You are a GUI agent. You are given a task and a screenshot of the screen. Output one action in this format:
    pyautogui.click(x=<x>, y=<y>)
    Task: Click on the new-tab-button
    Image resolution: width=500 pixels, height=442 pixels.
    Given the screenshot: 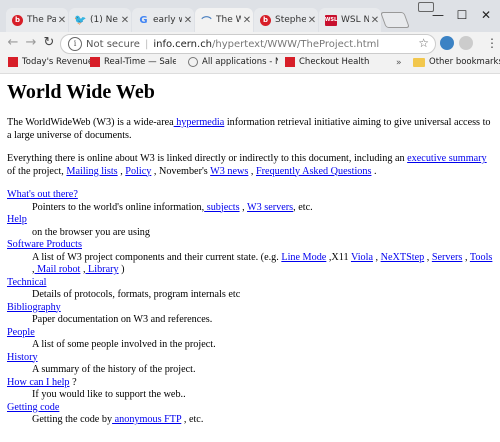 What is the action you would take?
    pyautogui.click(x=395, y=20)
    